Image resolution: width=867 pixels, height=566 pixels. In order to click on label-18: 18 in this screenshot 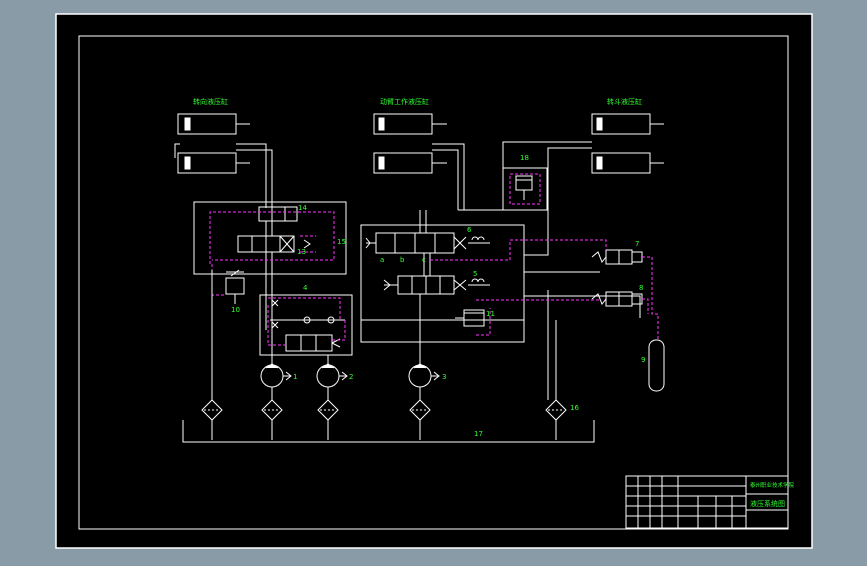, I will do `click(524, 158)`.